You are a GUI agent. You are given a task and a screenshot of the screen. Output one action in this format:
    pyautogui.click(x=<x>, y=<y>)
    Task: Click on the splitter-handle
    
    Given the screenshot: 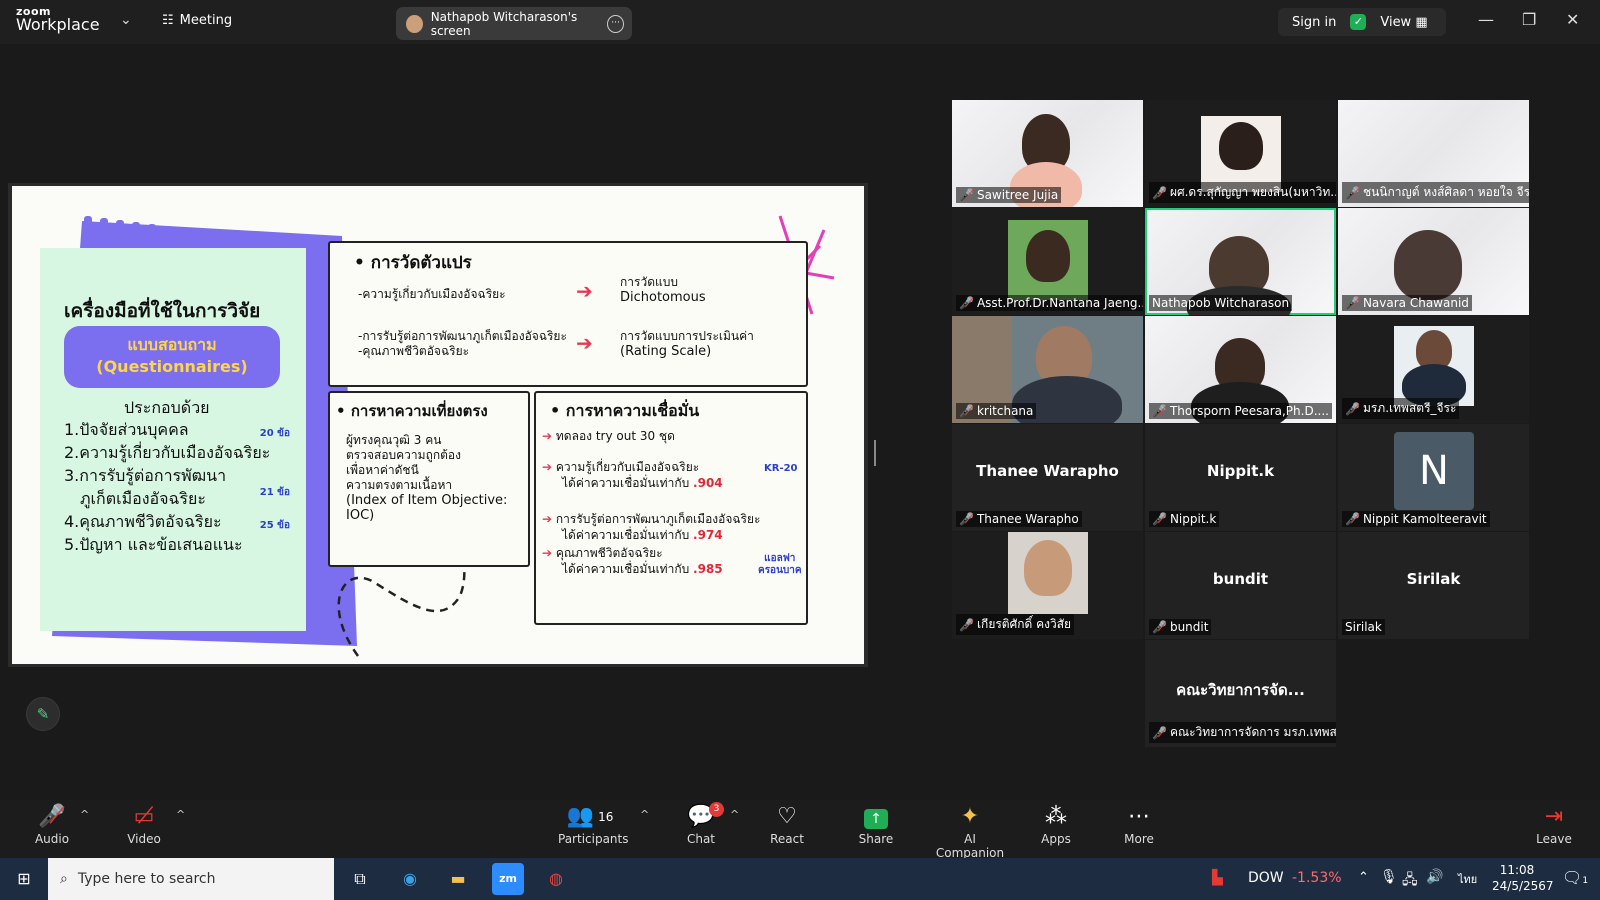 What is the action you would take?
    pyautogui.click(x=875, y=453)
    